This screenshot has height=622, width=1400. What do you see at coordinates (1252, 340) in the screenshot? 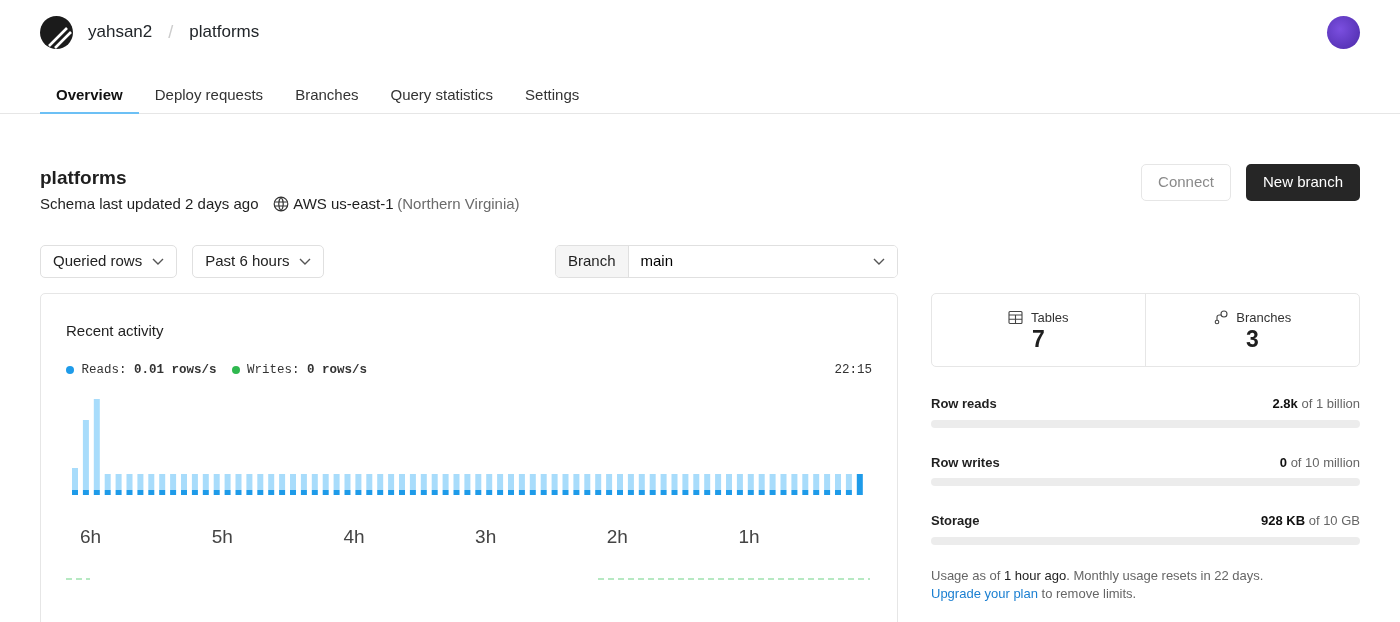
I see `stat-value: 3` at bounding box center [1252, 340].